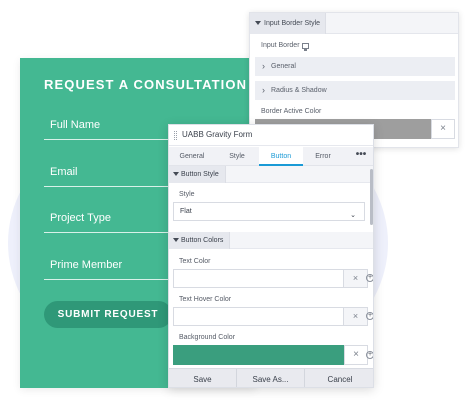 Image resolution: width=474 pixels, height=402 pixels. I want to click on style-label: Style, so click(187, 194).